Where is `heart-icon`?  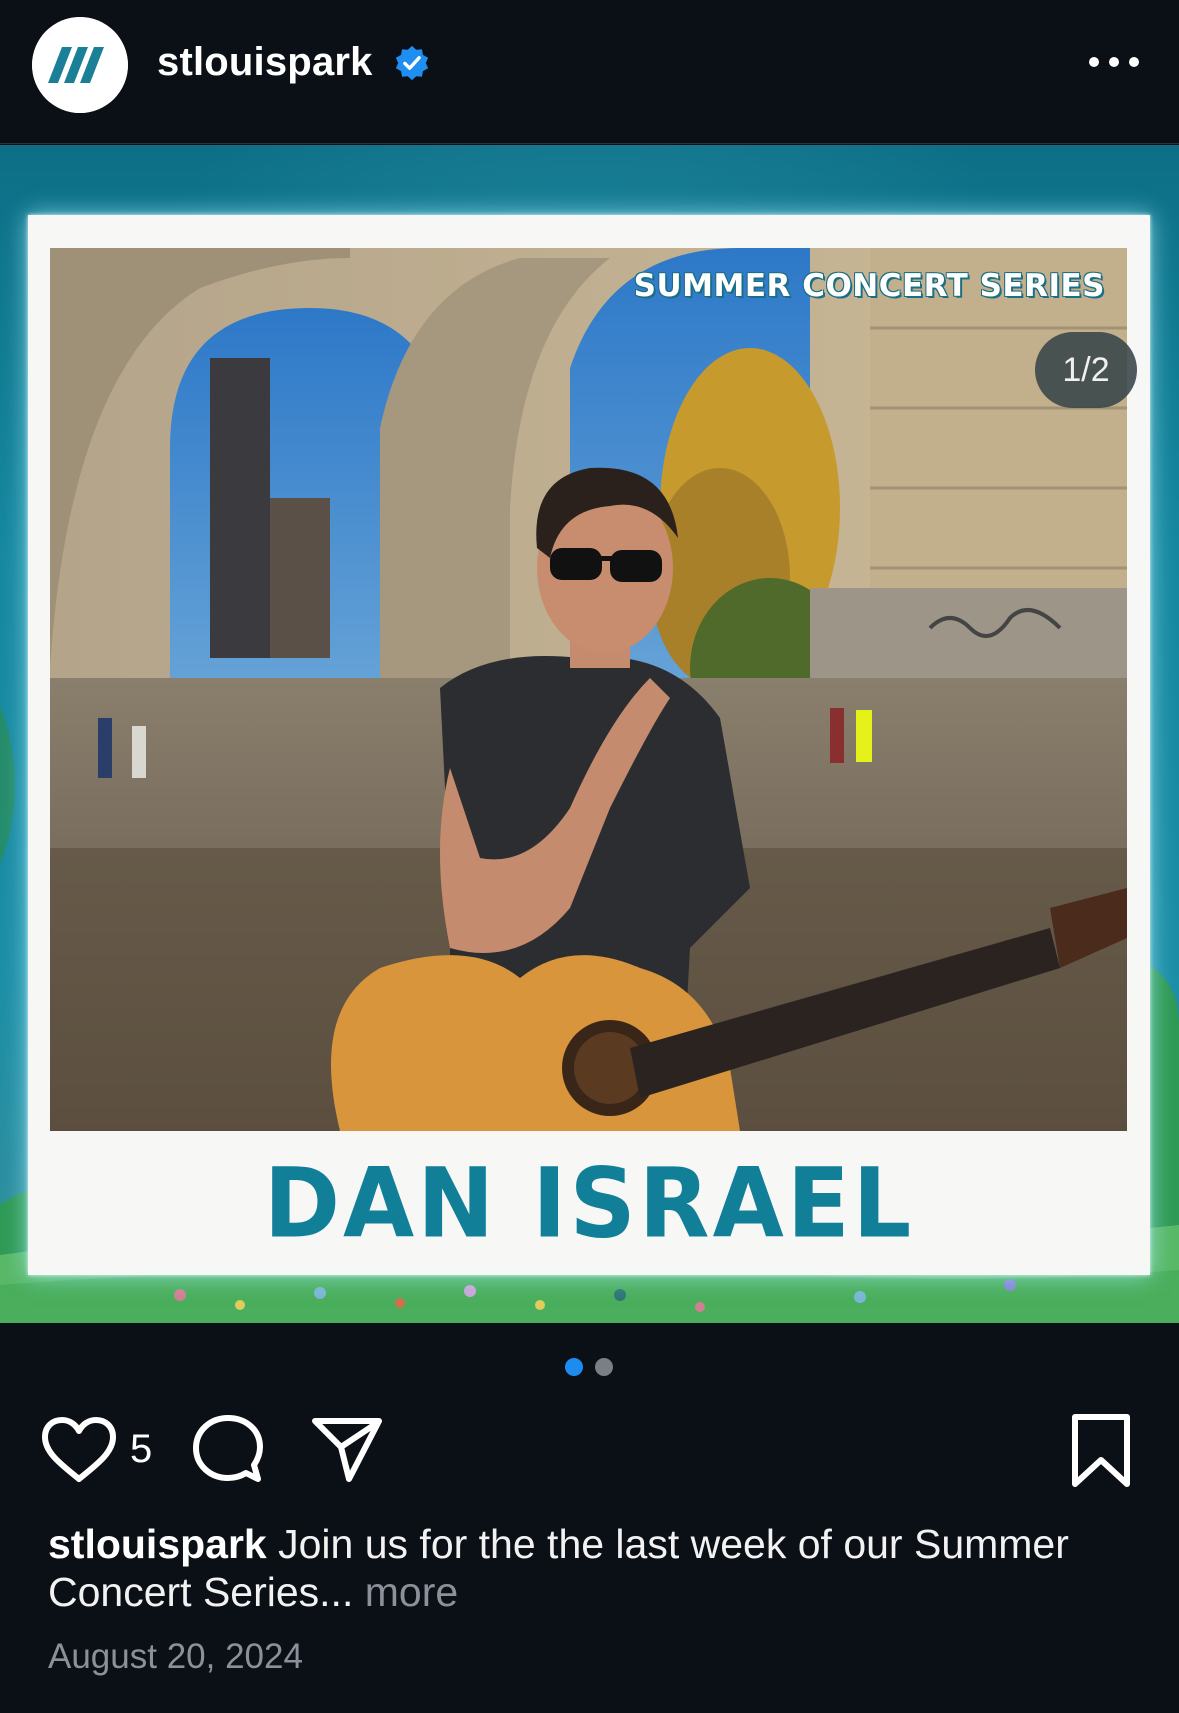 heart-icon is located at coordinates (79, 1449).